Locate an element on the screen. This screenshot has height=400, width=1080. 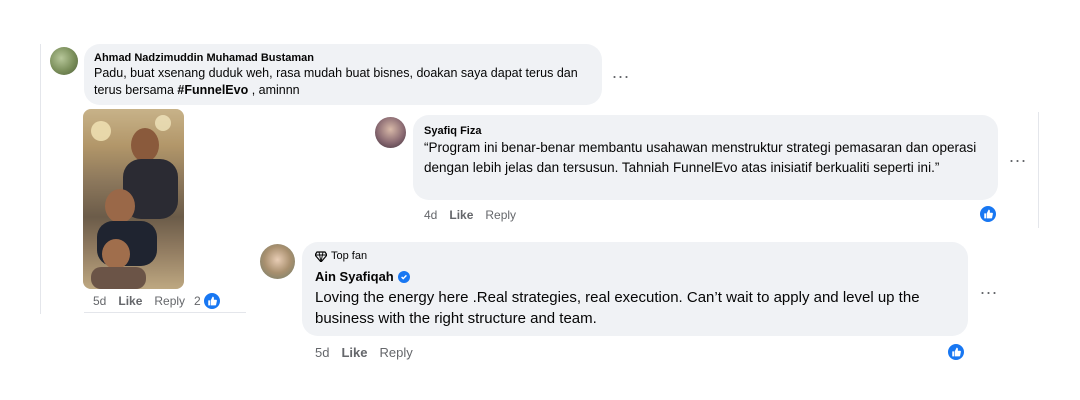
comment-time: 4d is located at coordinates (430, 215).